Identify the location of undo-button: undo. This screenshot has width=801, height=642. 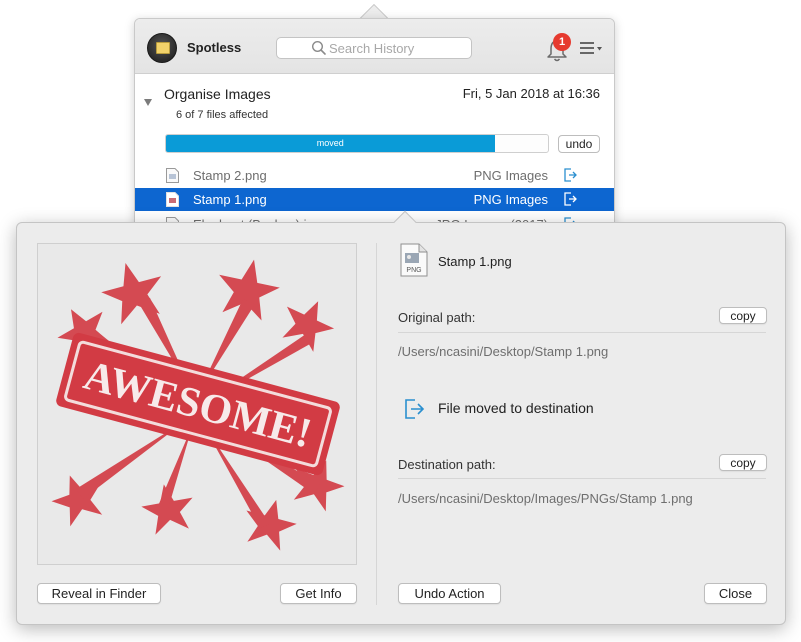
(579, 144).